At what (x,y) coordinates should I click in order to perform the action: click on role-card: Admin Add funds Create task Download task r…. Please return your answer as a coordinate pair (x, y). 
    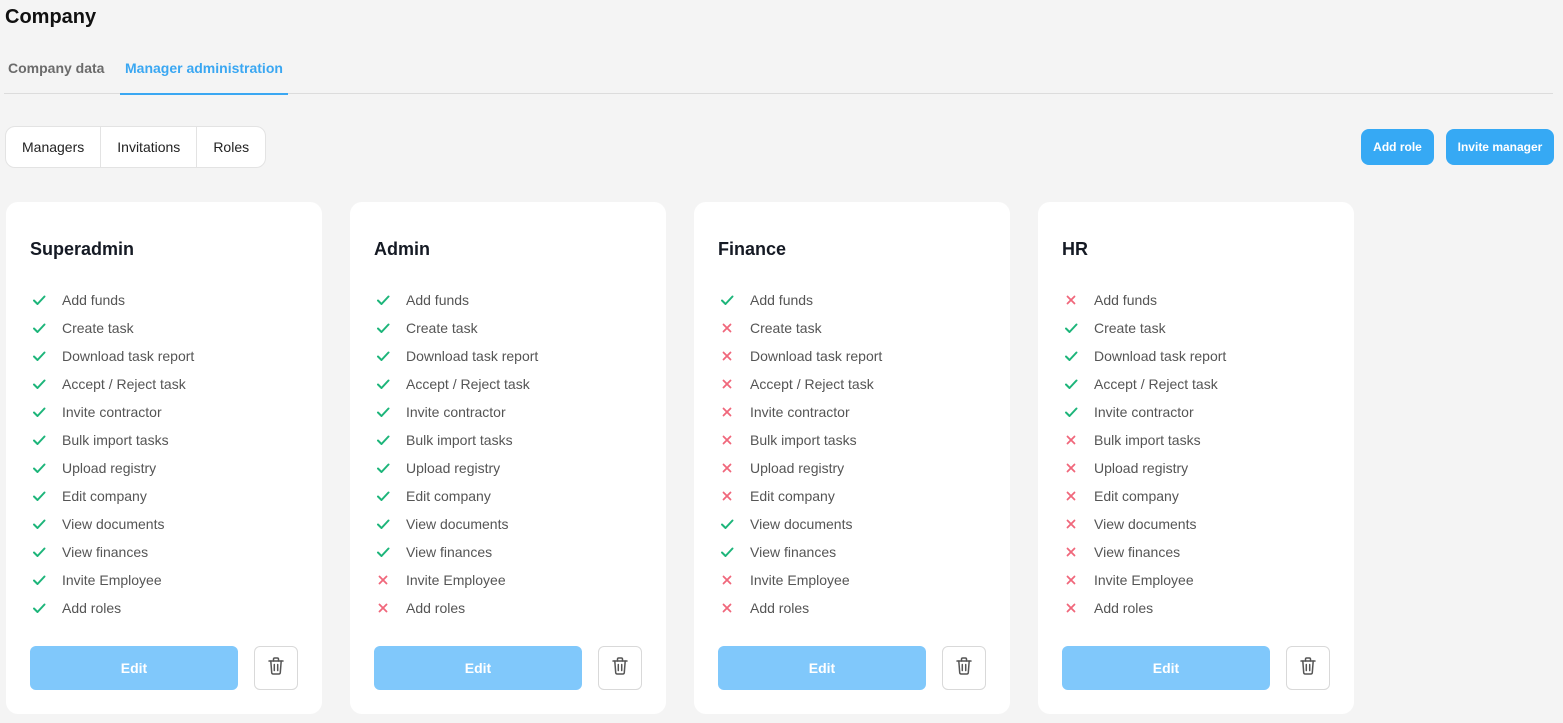
    Looking at the image, I should click on (508, 458).